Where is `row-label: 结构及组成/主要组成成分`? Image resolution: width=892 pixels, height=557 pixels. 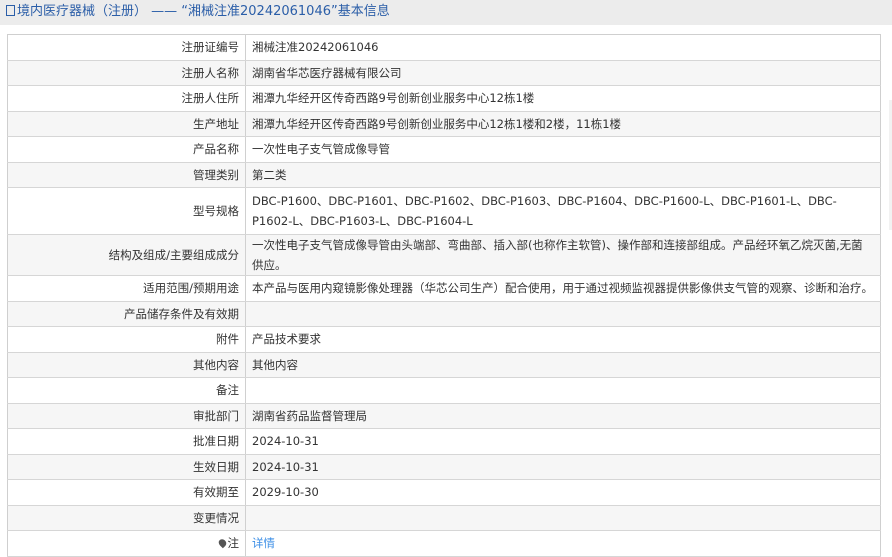 row-label: 结构及组成/主要组成成分 is located at coordinates (126, 255).